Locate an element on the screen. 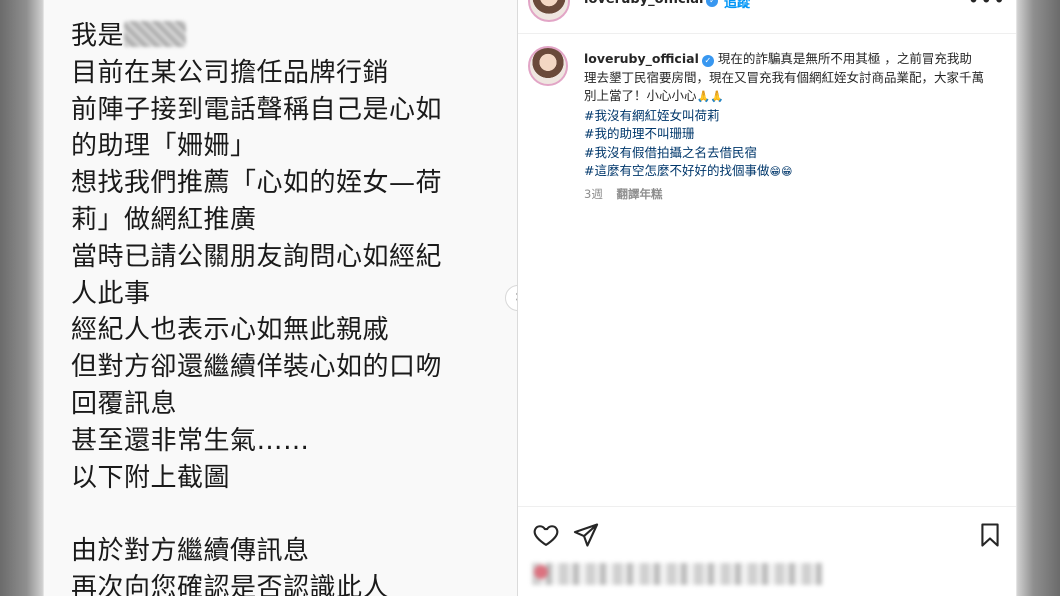 The image size is (1060, 596). hashtag: #我沒有網紅姪女叫荷莉 is located at coordinates (784, 116).